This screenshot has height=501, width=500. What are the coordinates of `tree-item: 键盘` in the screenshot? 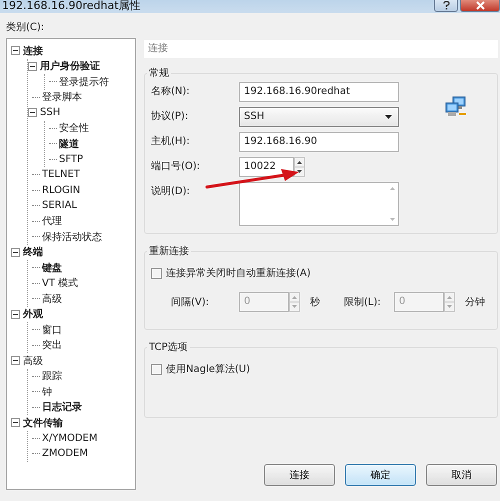 It's located at (52, 267).